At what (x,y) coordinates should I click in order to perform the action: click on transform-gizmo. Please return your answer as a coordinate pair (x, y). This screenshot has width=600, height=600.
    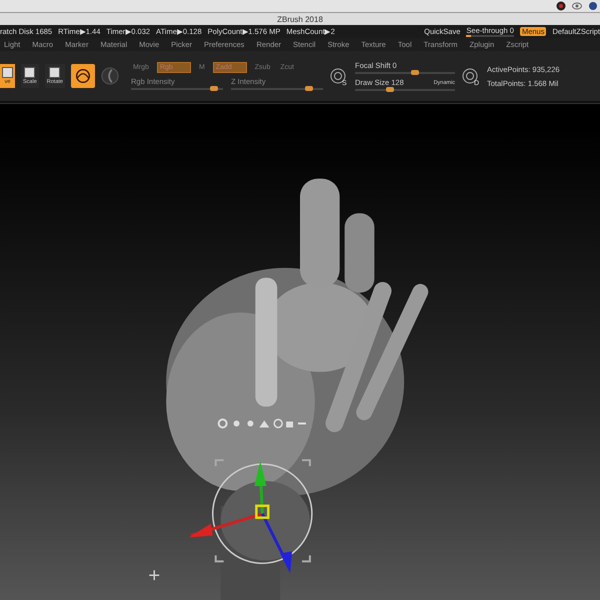
    Looking at the image, I should click on (250, 516).